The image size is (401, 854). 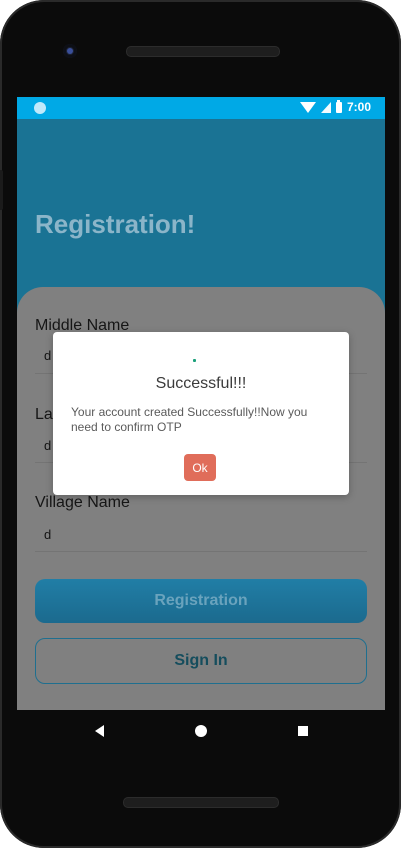 What do you see at coordinates (307, 107) in the screenshot?
I see `wifi-icon` at bounding box center [307, 107].